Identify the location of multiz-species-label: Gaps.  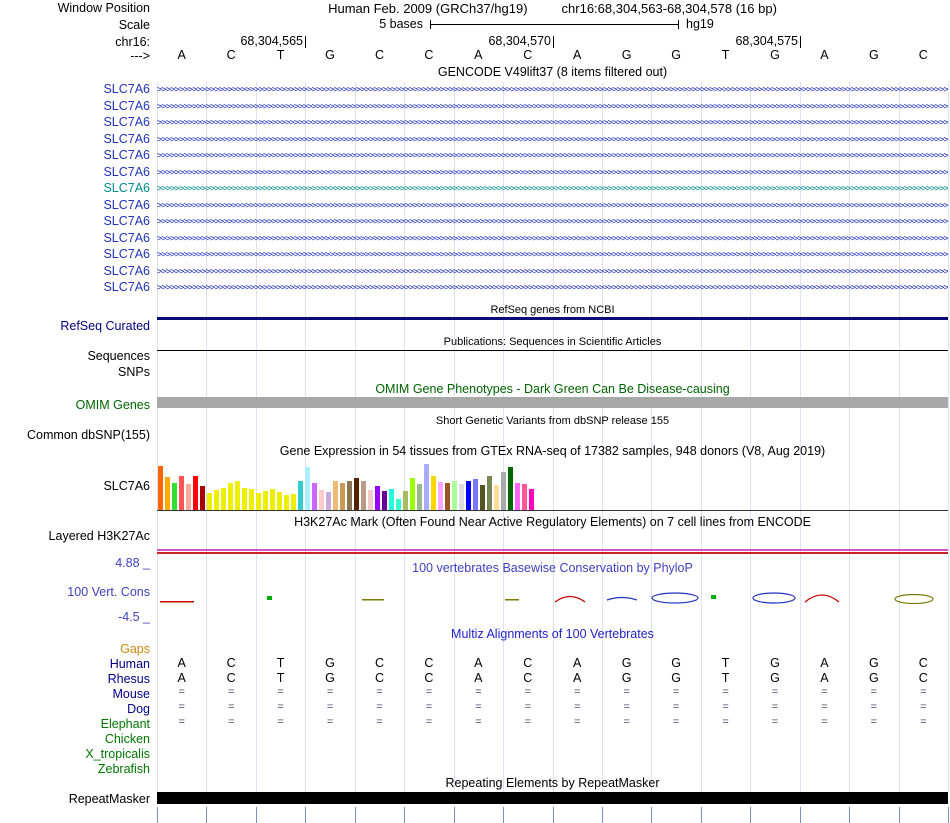
(75, 649).